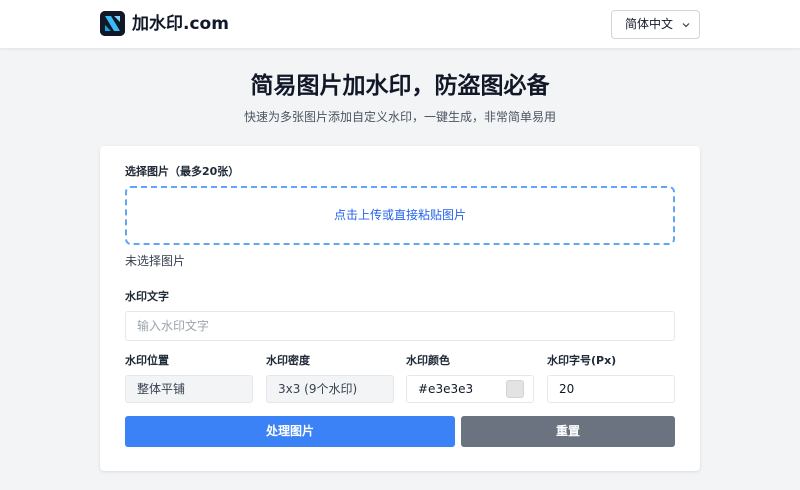 The width and height of the screenshot is (800, 490). Describe the element at coordinates (400, 326) in the screenshot. I see `watermark-text-input: 输入水印文字` at that location.